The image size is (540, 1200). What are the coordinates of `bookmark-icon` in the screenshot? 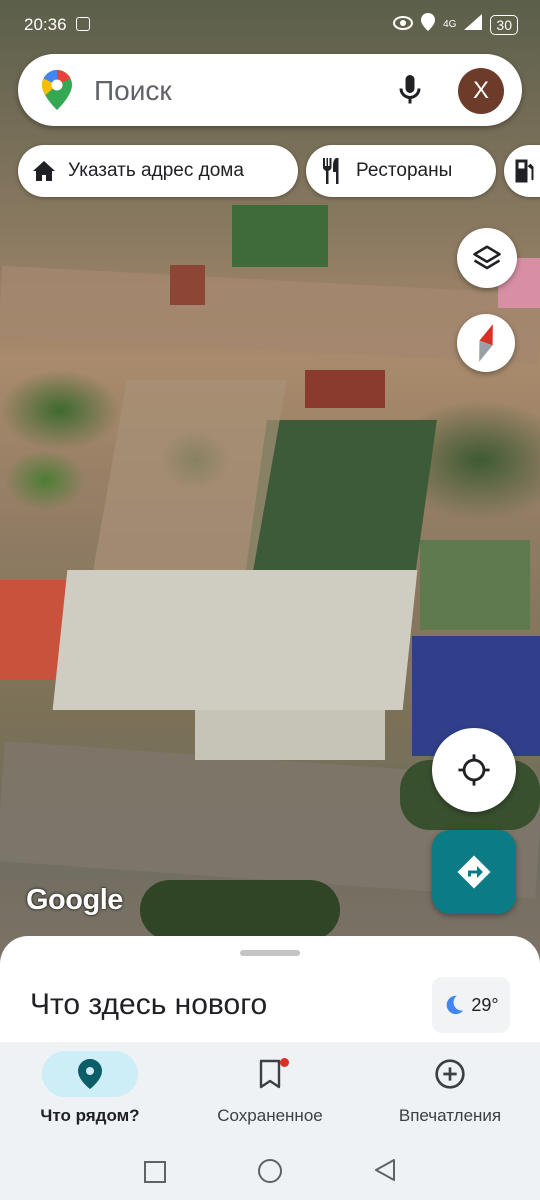 It's located at (270, 1074).